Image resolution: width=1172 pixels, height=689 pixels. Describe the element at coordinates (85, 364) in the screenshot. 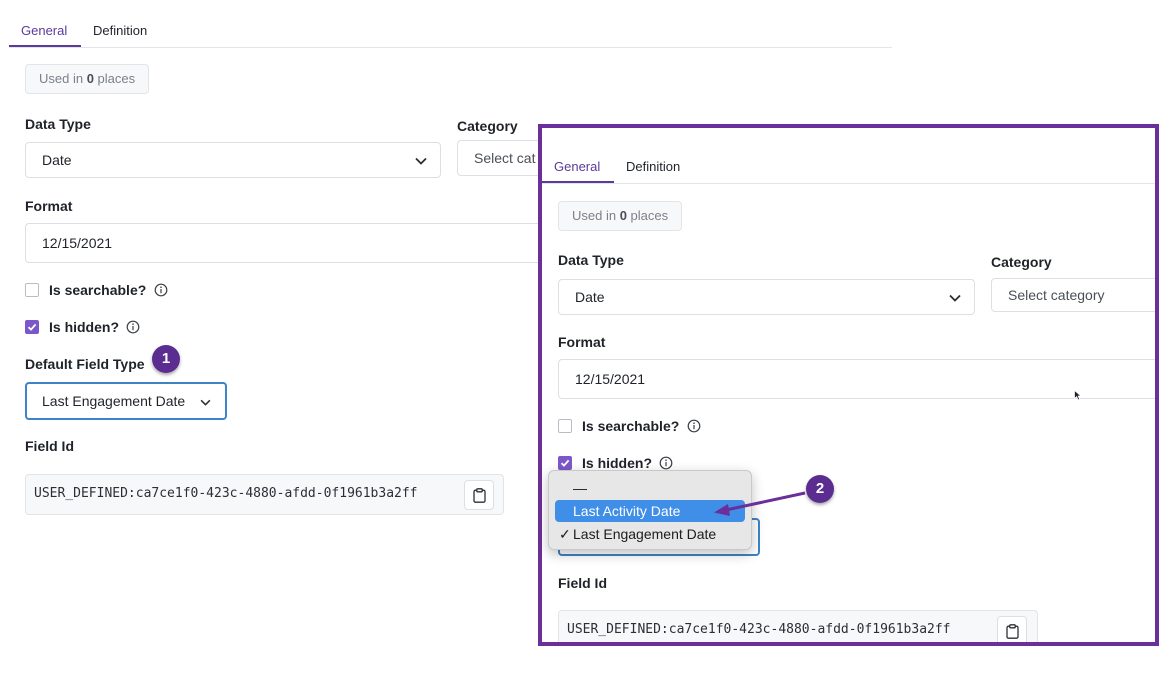

I see `default-field-type-label: Default Field Type` at that location.